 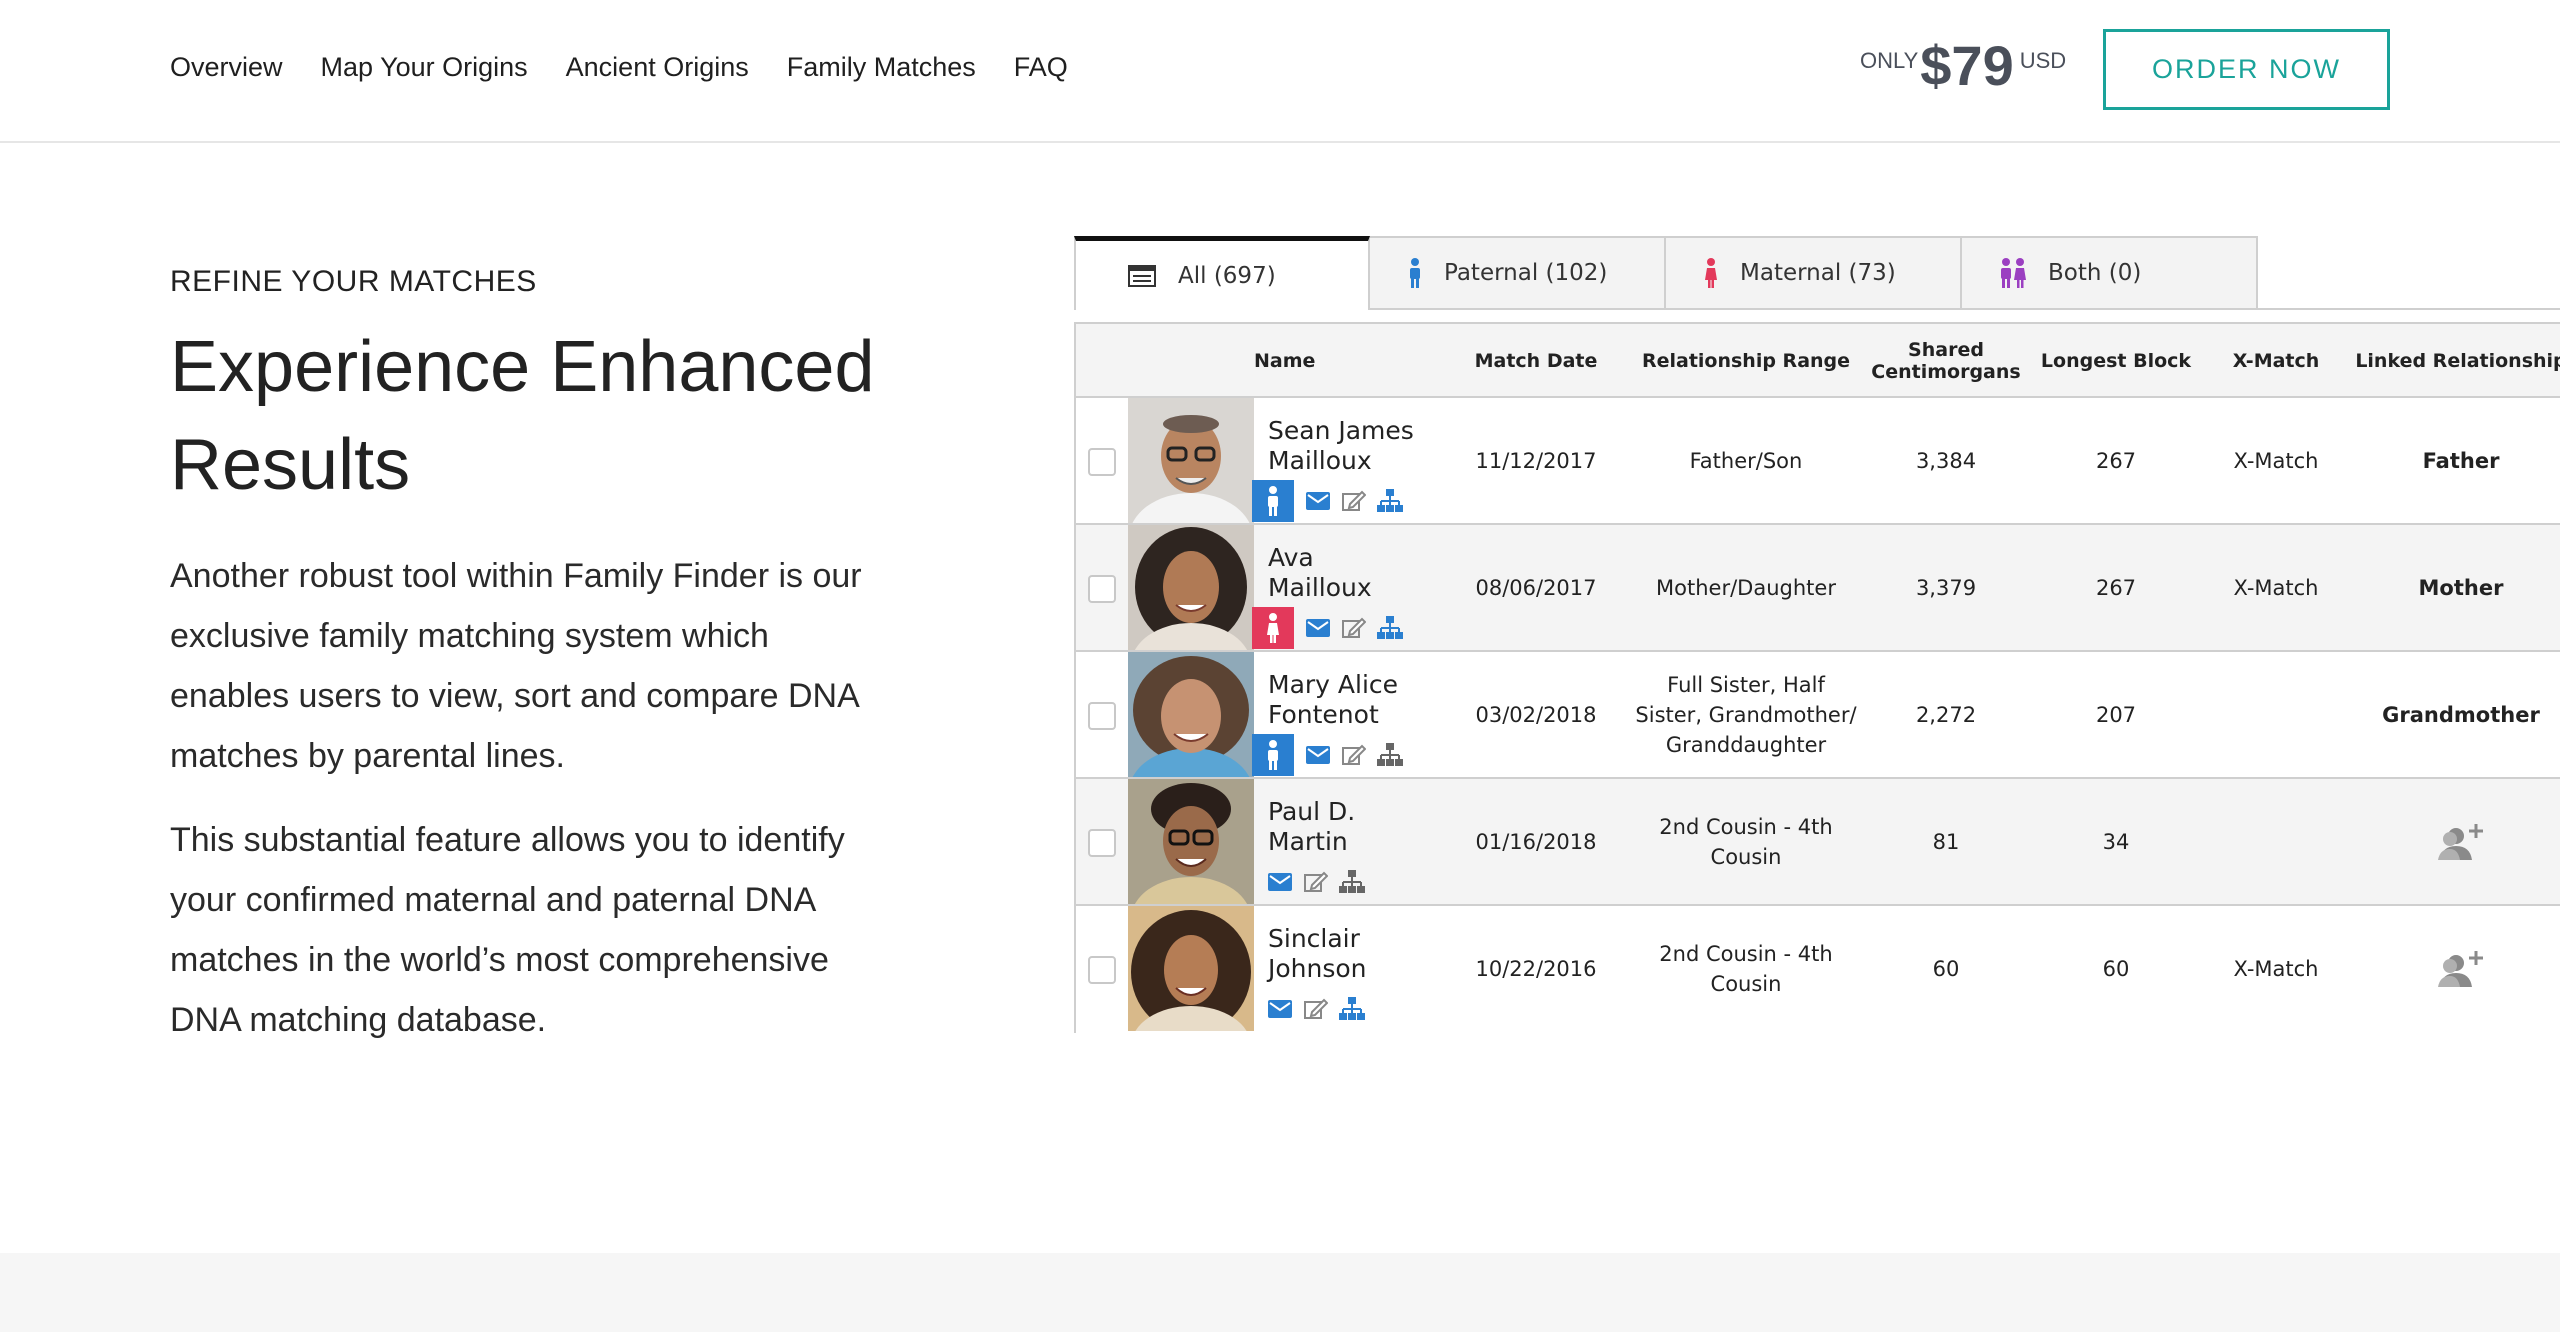 I want to click on match-name: Sean James Mailloux, so click(x=1343, y=446).